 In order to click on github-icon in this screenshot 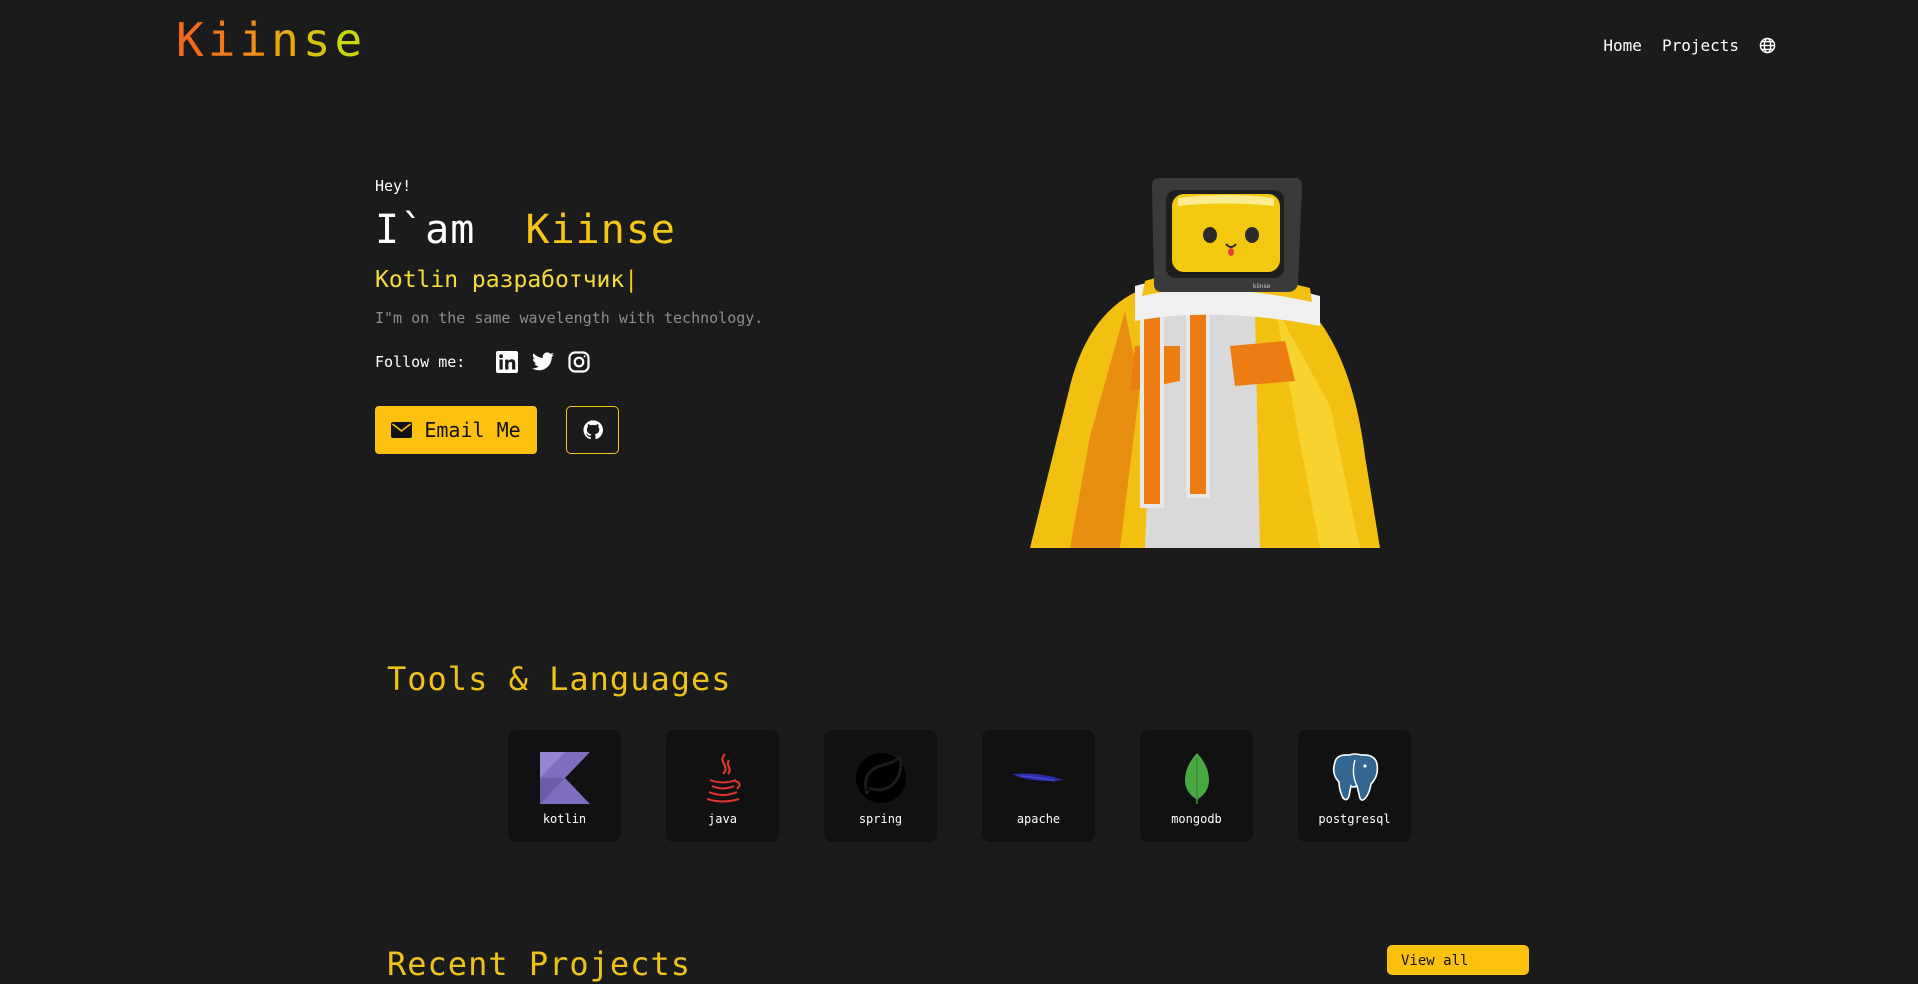, I will do `click(592, 430)`.